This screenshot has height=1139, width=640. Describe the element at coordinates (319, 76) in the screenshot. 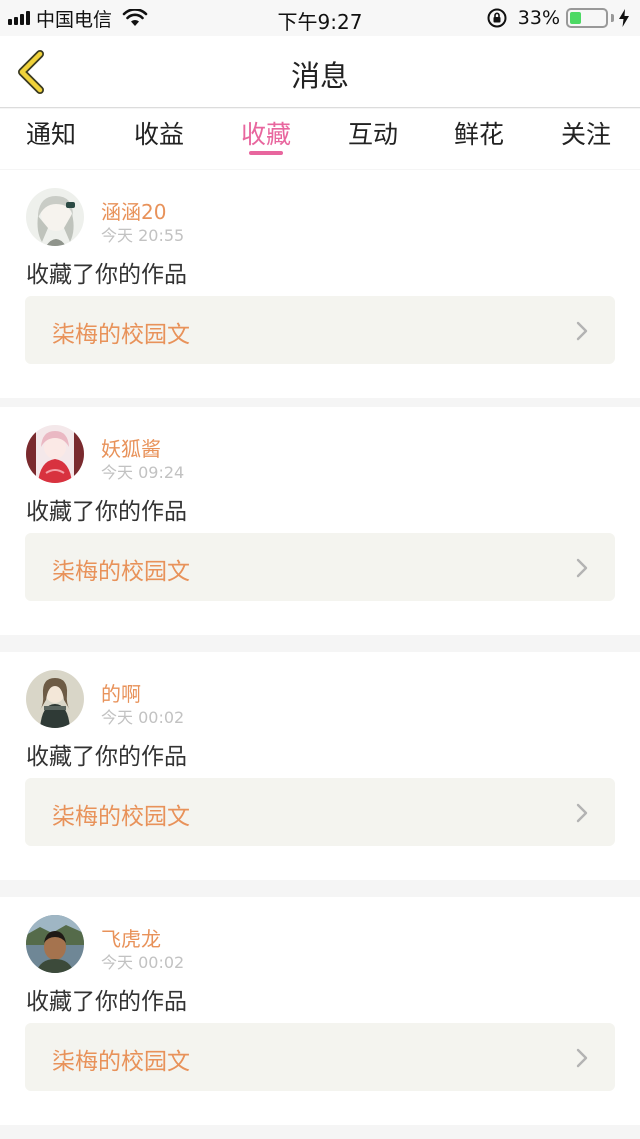

I see `page-title: 消息` at that location.